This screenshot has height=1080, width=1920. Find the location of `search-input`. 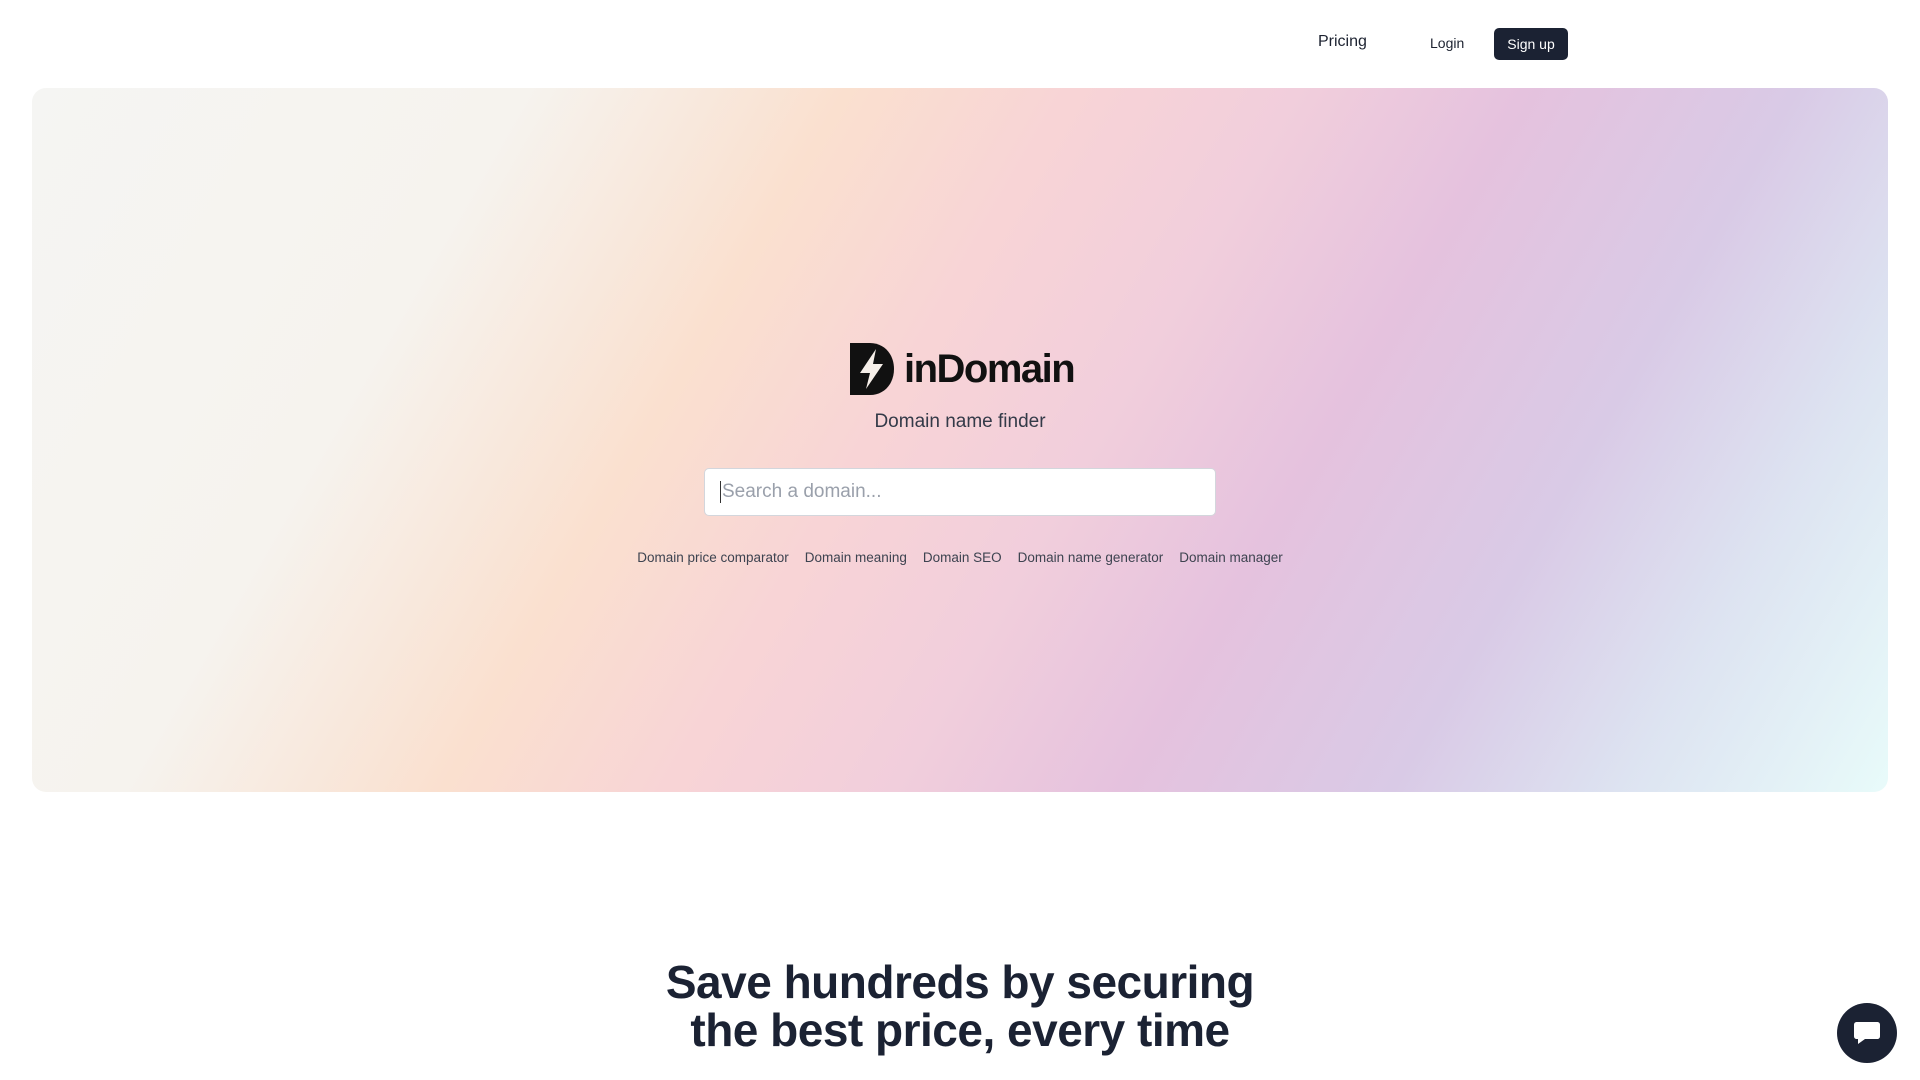

search-input is located at coordinates (967, 492).